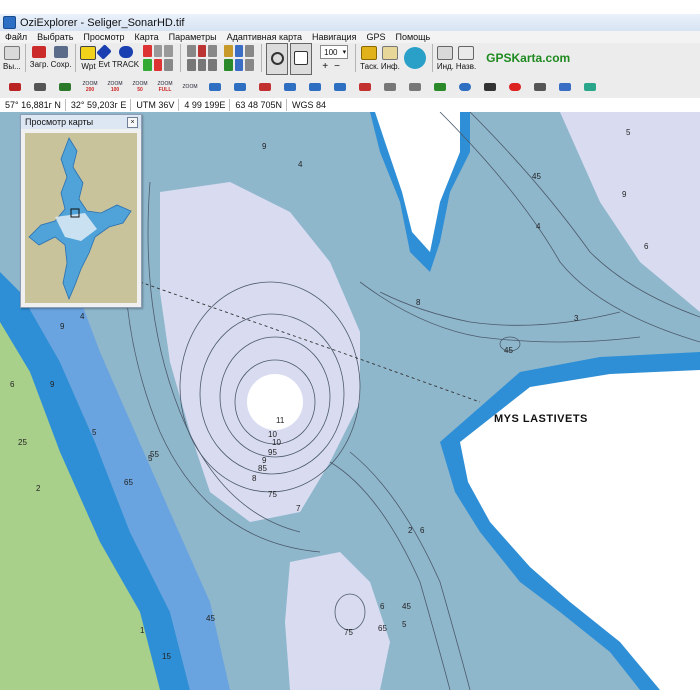 Image resolution: width=700 pixels, height=700 pixels. Describe the element at coordinates (115, 87) in the screenshot. I see `zoom-100-button: ZOOM 100` at that location.